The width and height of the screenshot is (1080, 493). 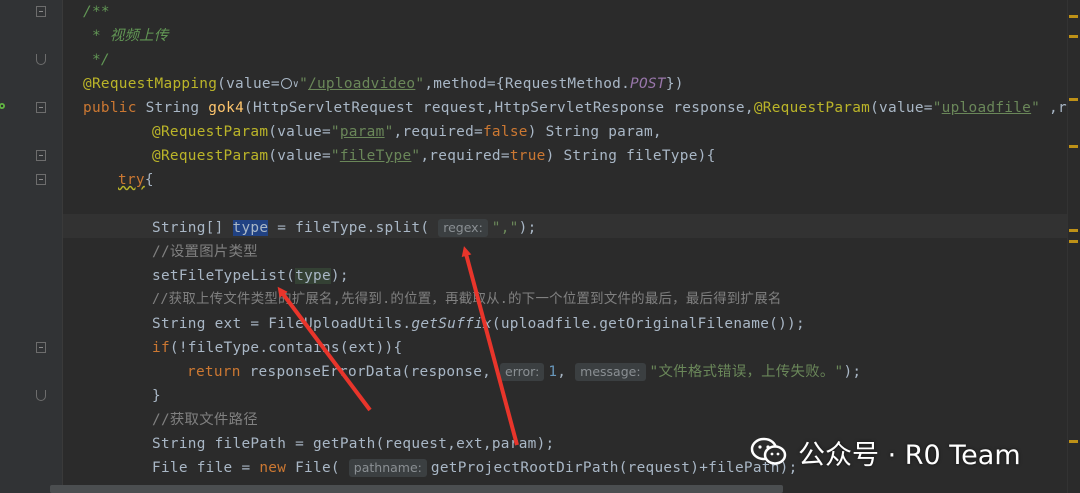 I want to click on watermark: 公众号 · R0 Team, so click(x=885, y=452).